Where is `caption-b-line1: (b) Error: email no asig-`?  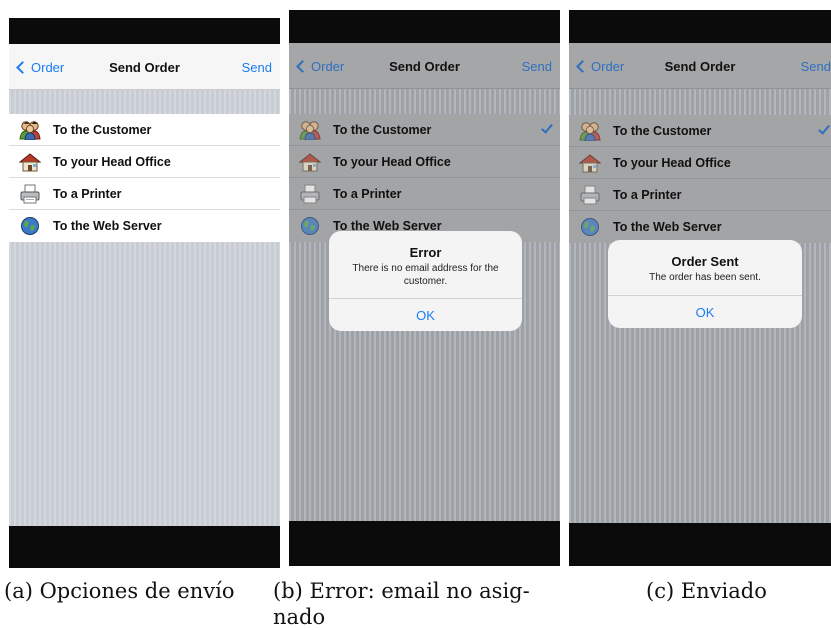
caption-b-line1: (b) Error: email no asig- is located at coordinates (401, 591).